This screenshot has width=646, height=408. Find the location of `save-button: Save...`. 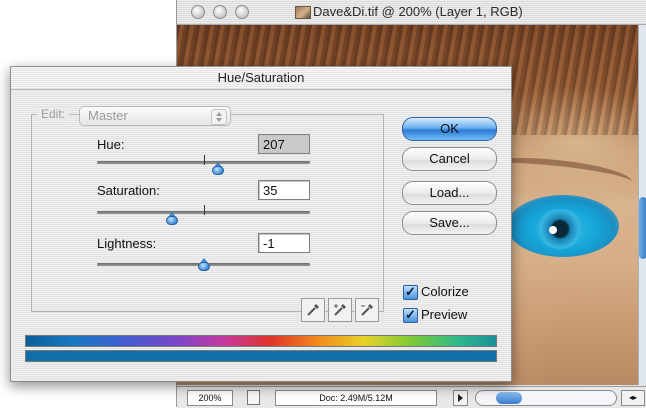

save-button: Save... is located at coordinates (449, 223).